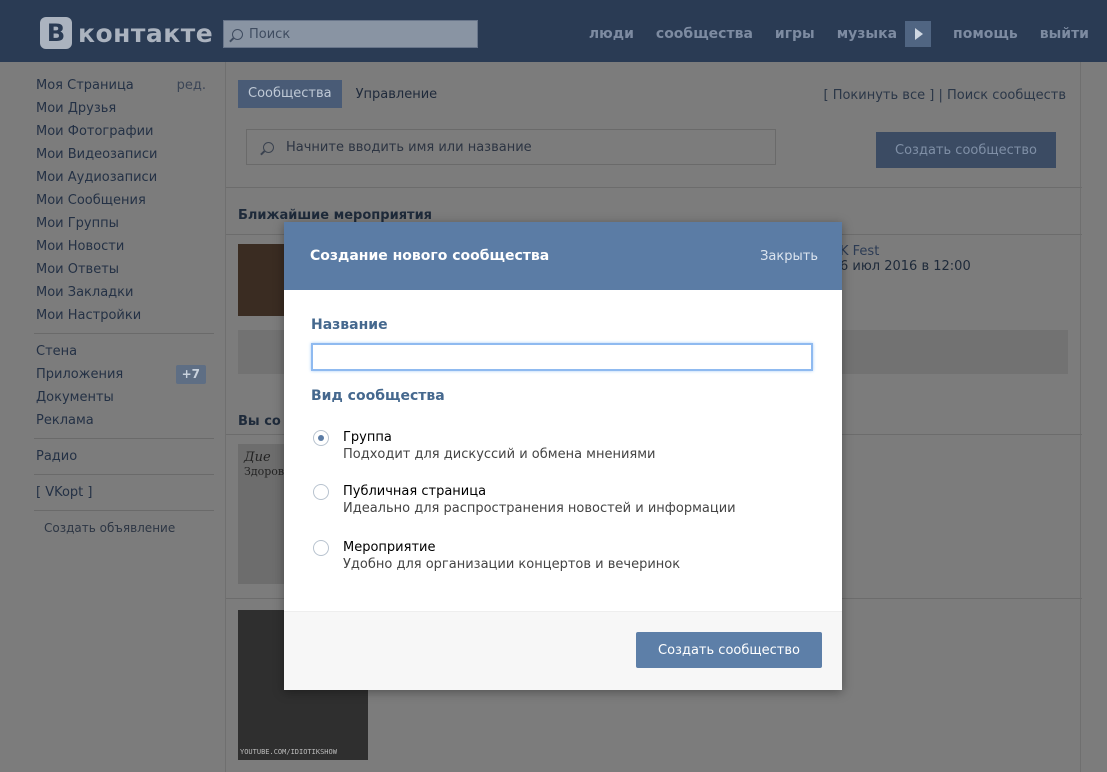  What do you see at coordinates (121, 456) in the screenshot?
I see `sidebar-item-radio: Радио` at bounding box center [121, 456].